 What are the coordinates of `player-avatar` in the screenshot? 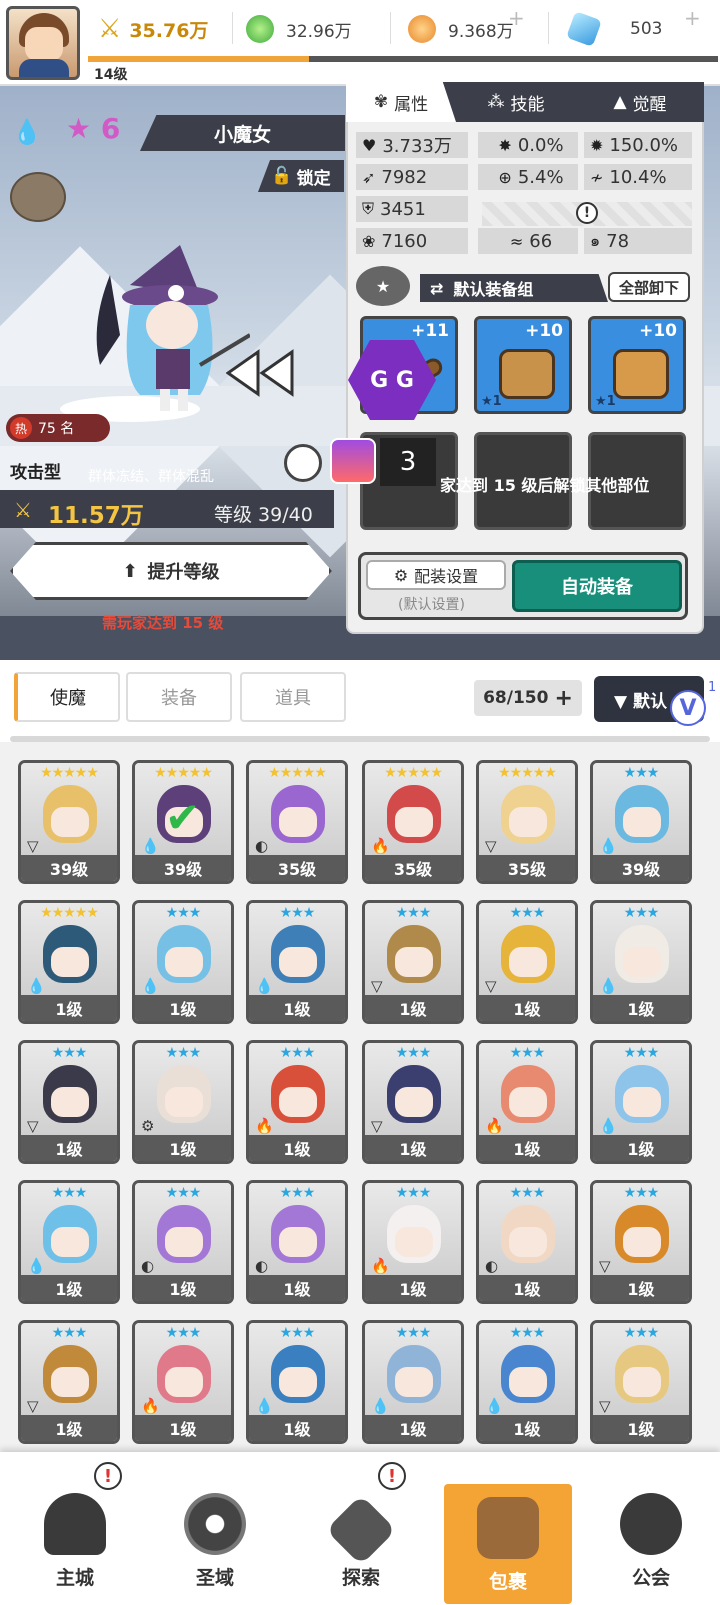 It's located at (43, 43).